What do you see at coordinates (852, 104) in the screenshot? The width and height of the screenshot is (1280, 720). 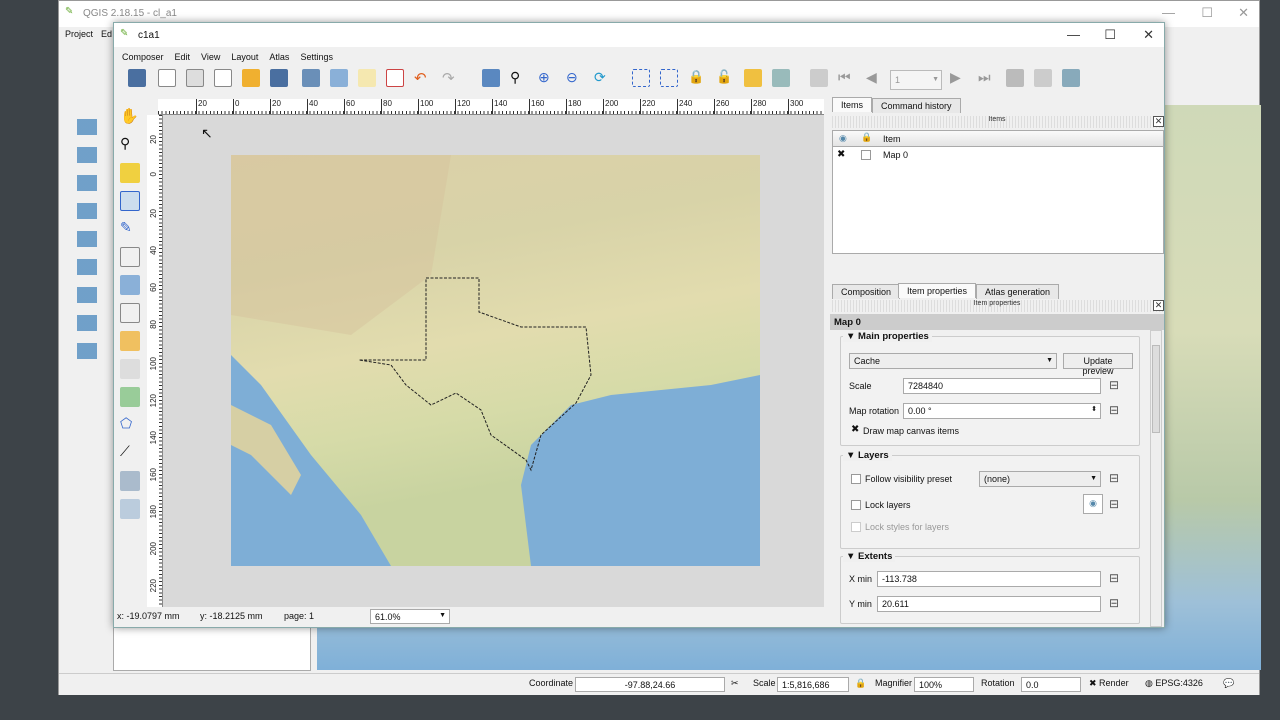 I see `tab-items: Items` at bounding box center [852, 104].